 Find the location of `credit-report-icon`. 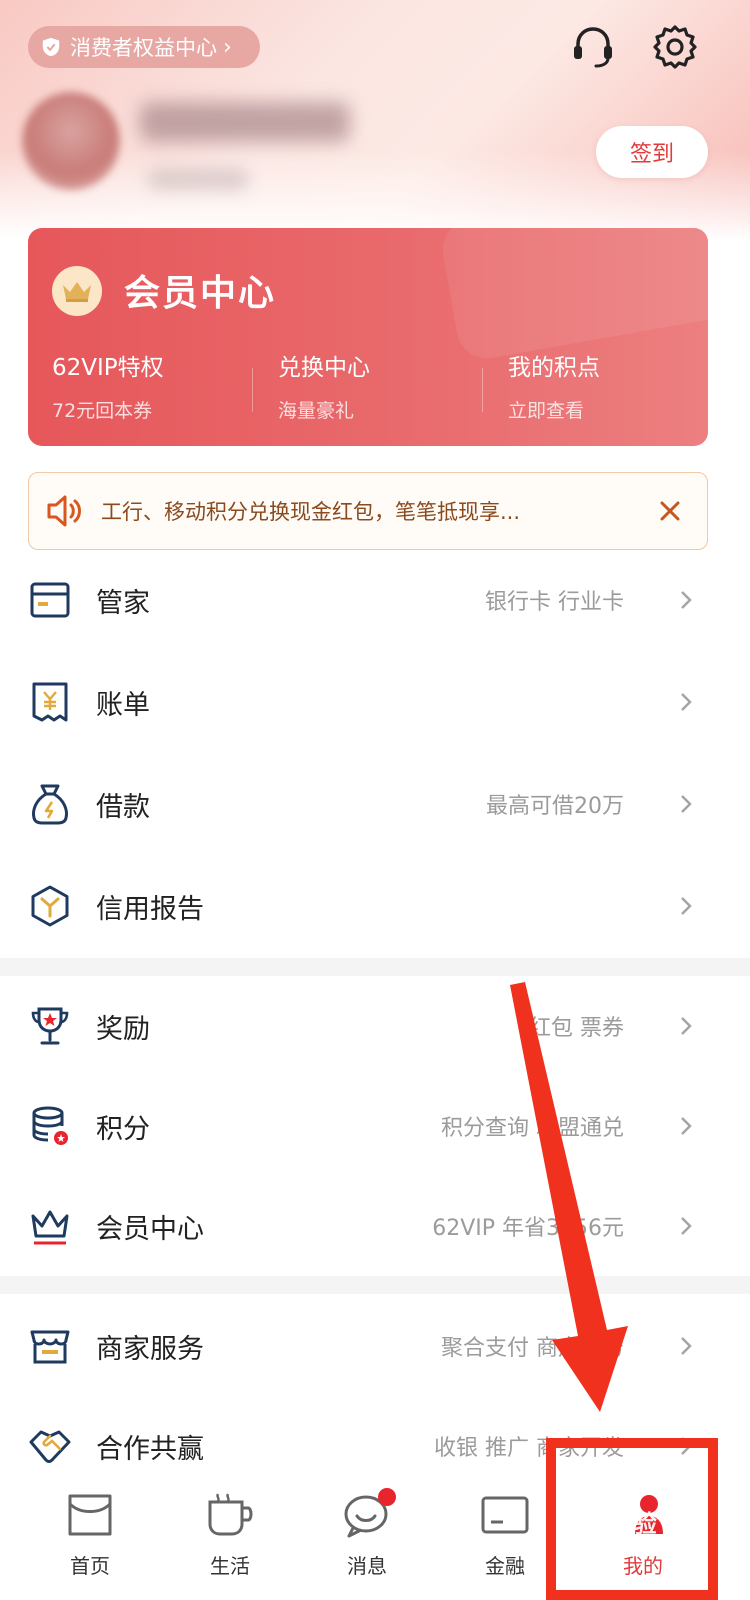

credit-report-icon is located at coordinates (50, 906).